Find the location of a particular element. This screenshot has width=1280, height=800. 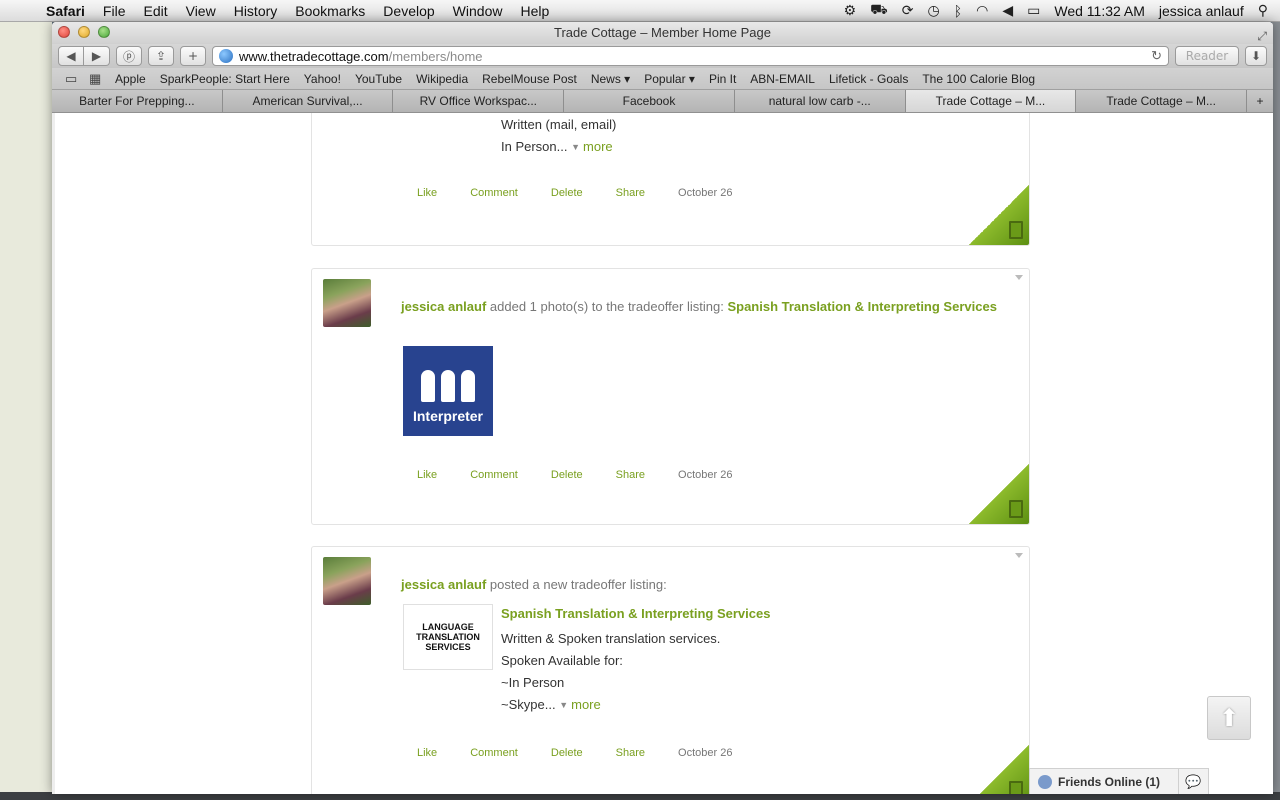

sync-icon: ⟳ is located at coordinates (908, 10).